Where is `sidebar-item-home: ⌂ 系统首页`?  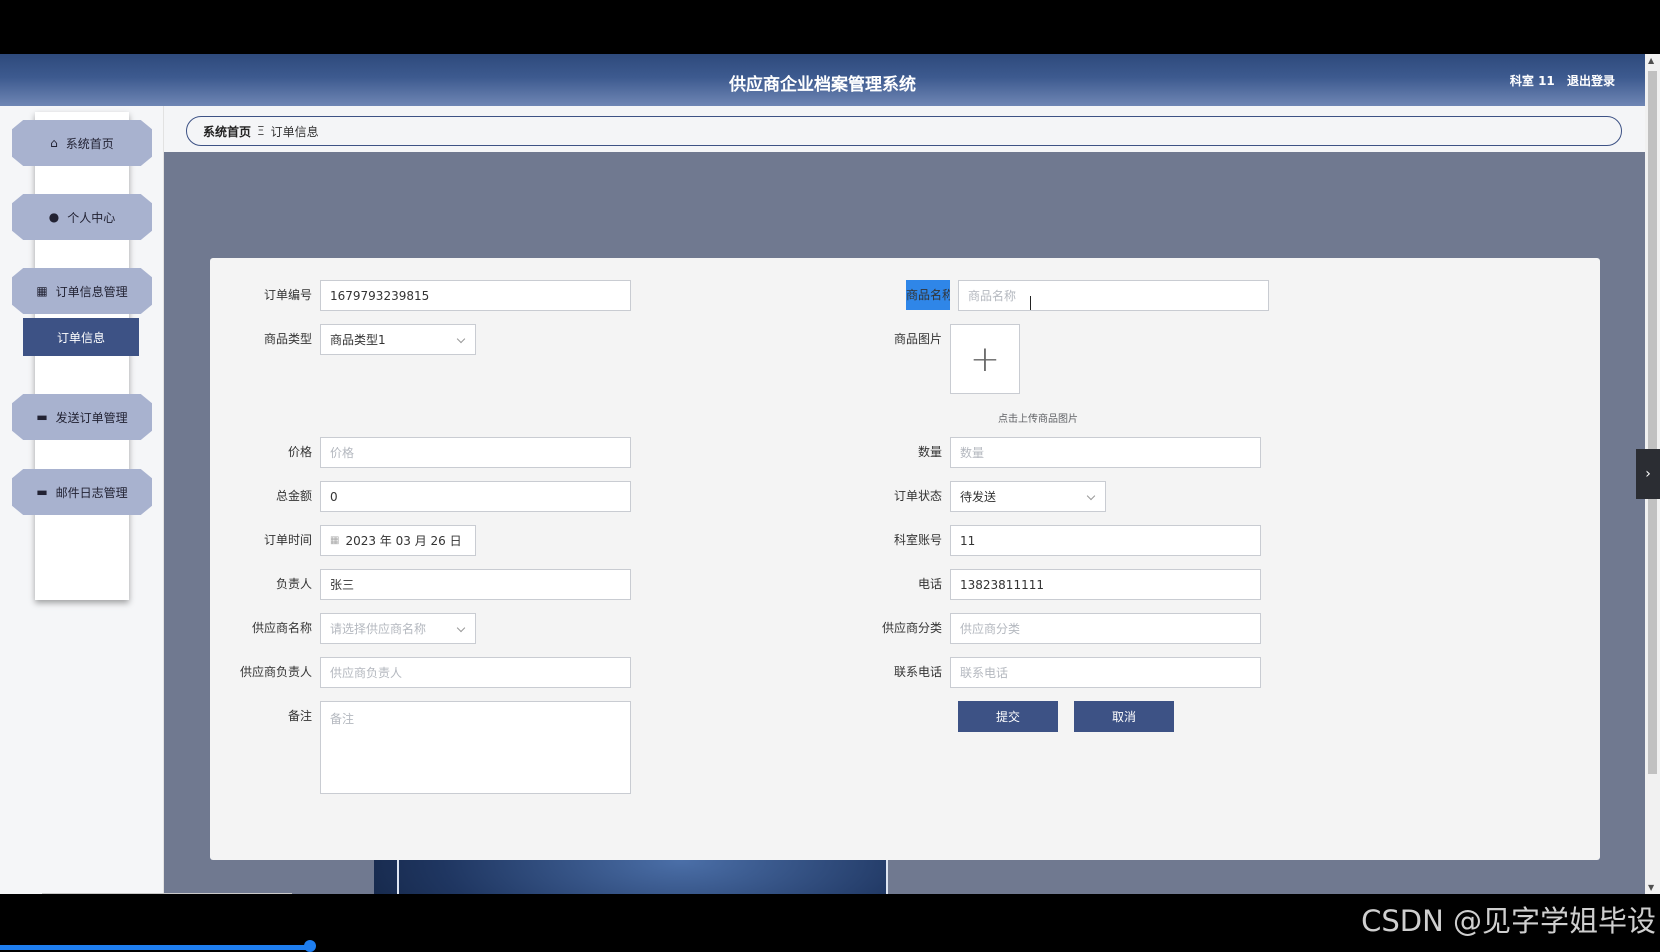
sidebar-item-home: ⌂ 系统首页 is located at coordinates (82, 143).